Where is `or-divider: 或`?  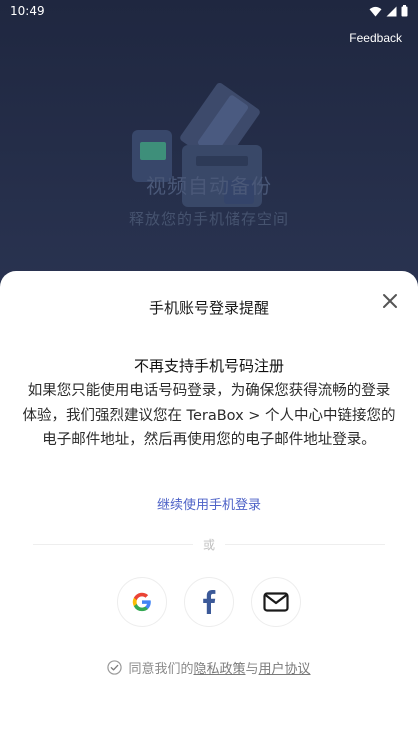
or-divider: 或 is located at coordinates (209, 544).